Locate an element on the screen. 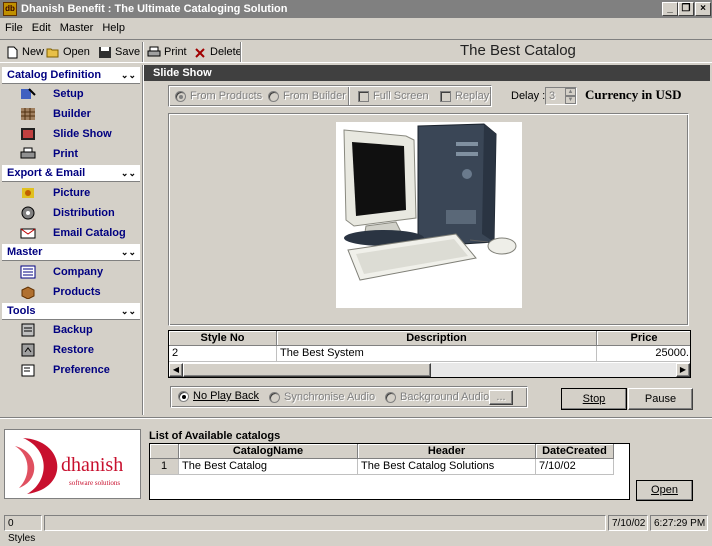  full-screen-label: Full Screen is located at coordinates (401, 96).